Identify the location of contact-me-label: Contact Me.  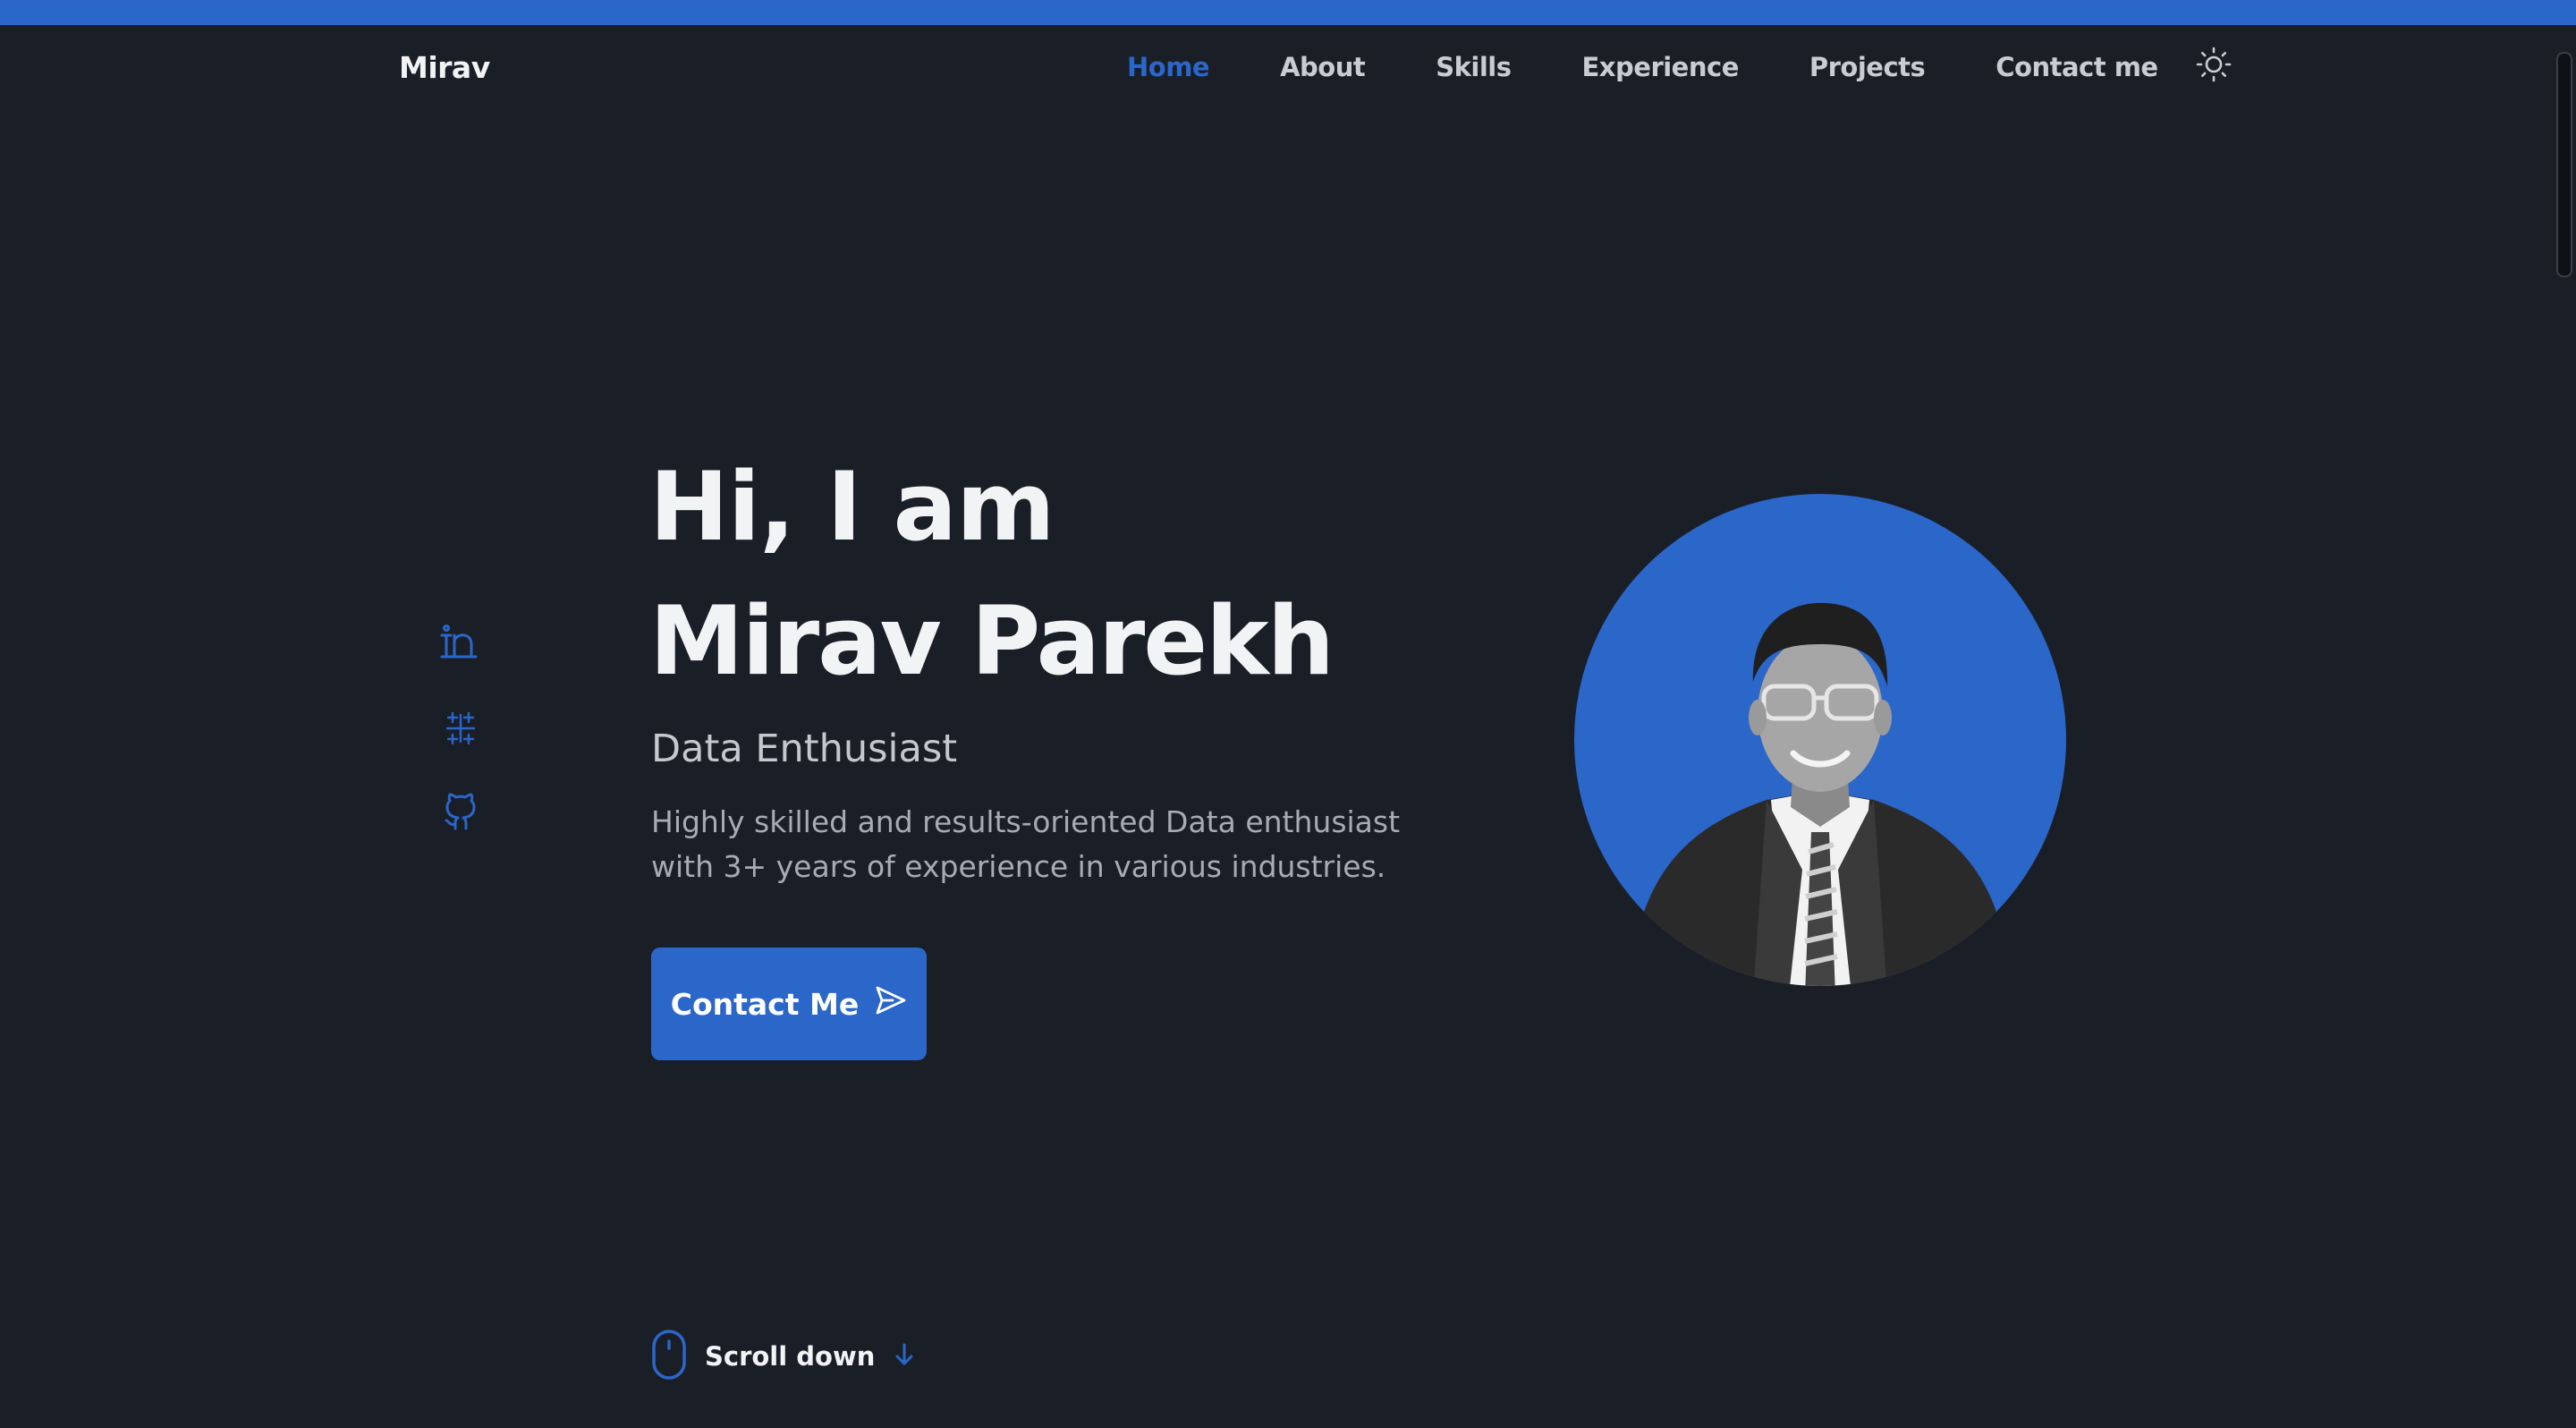
(765, 1004).